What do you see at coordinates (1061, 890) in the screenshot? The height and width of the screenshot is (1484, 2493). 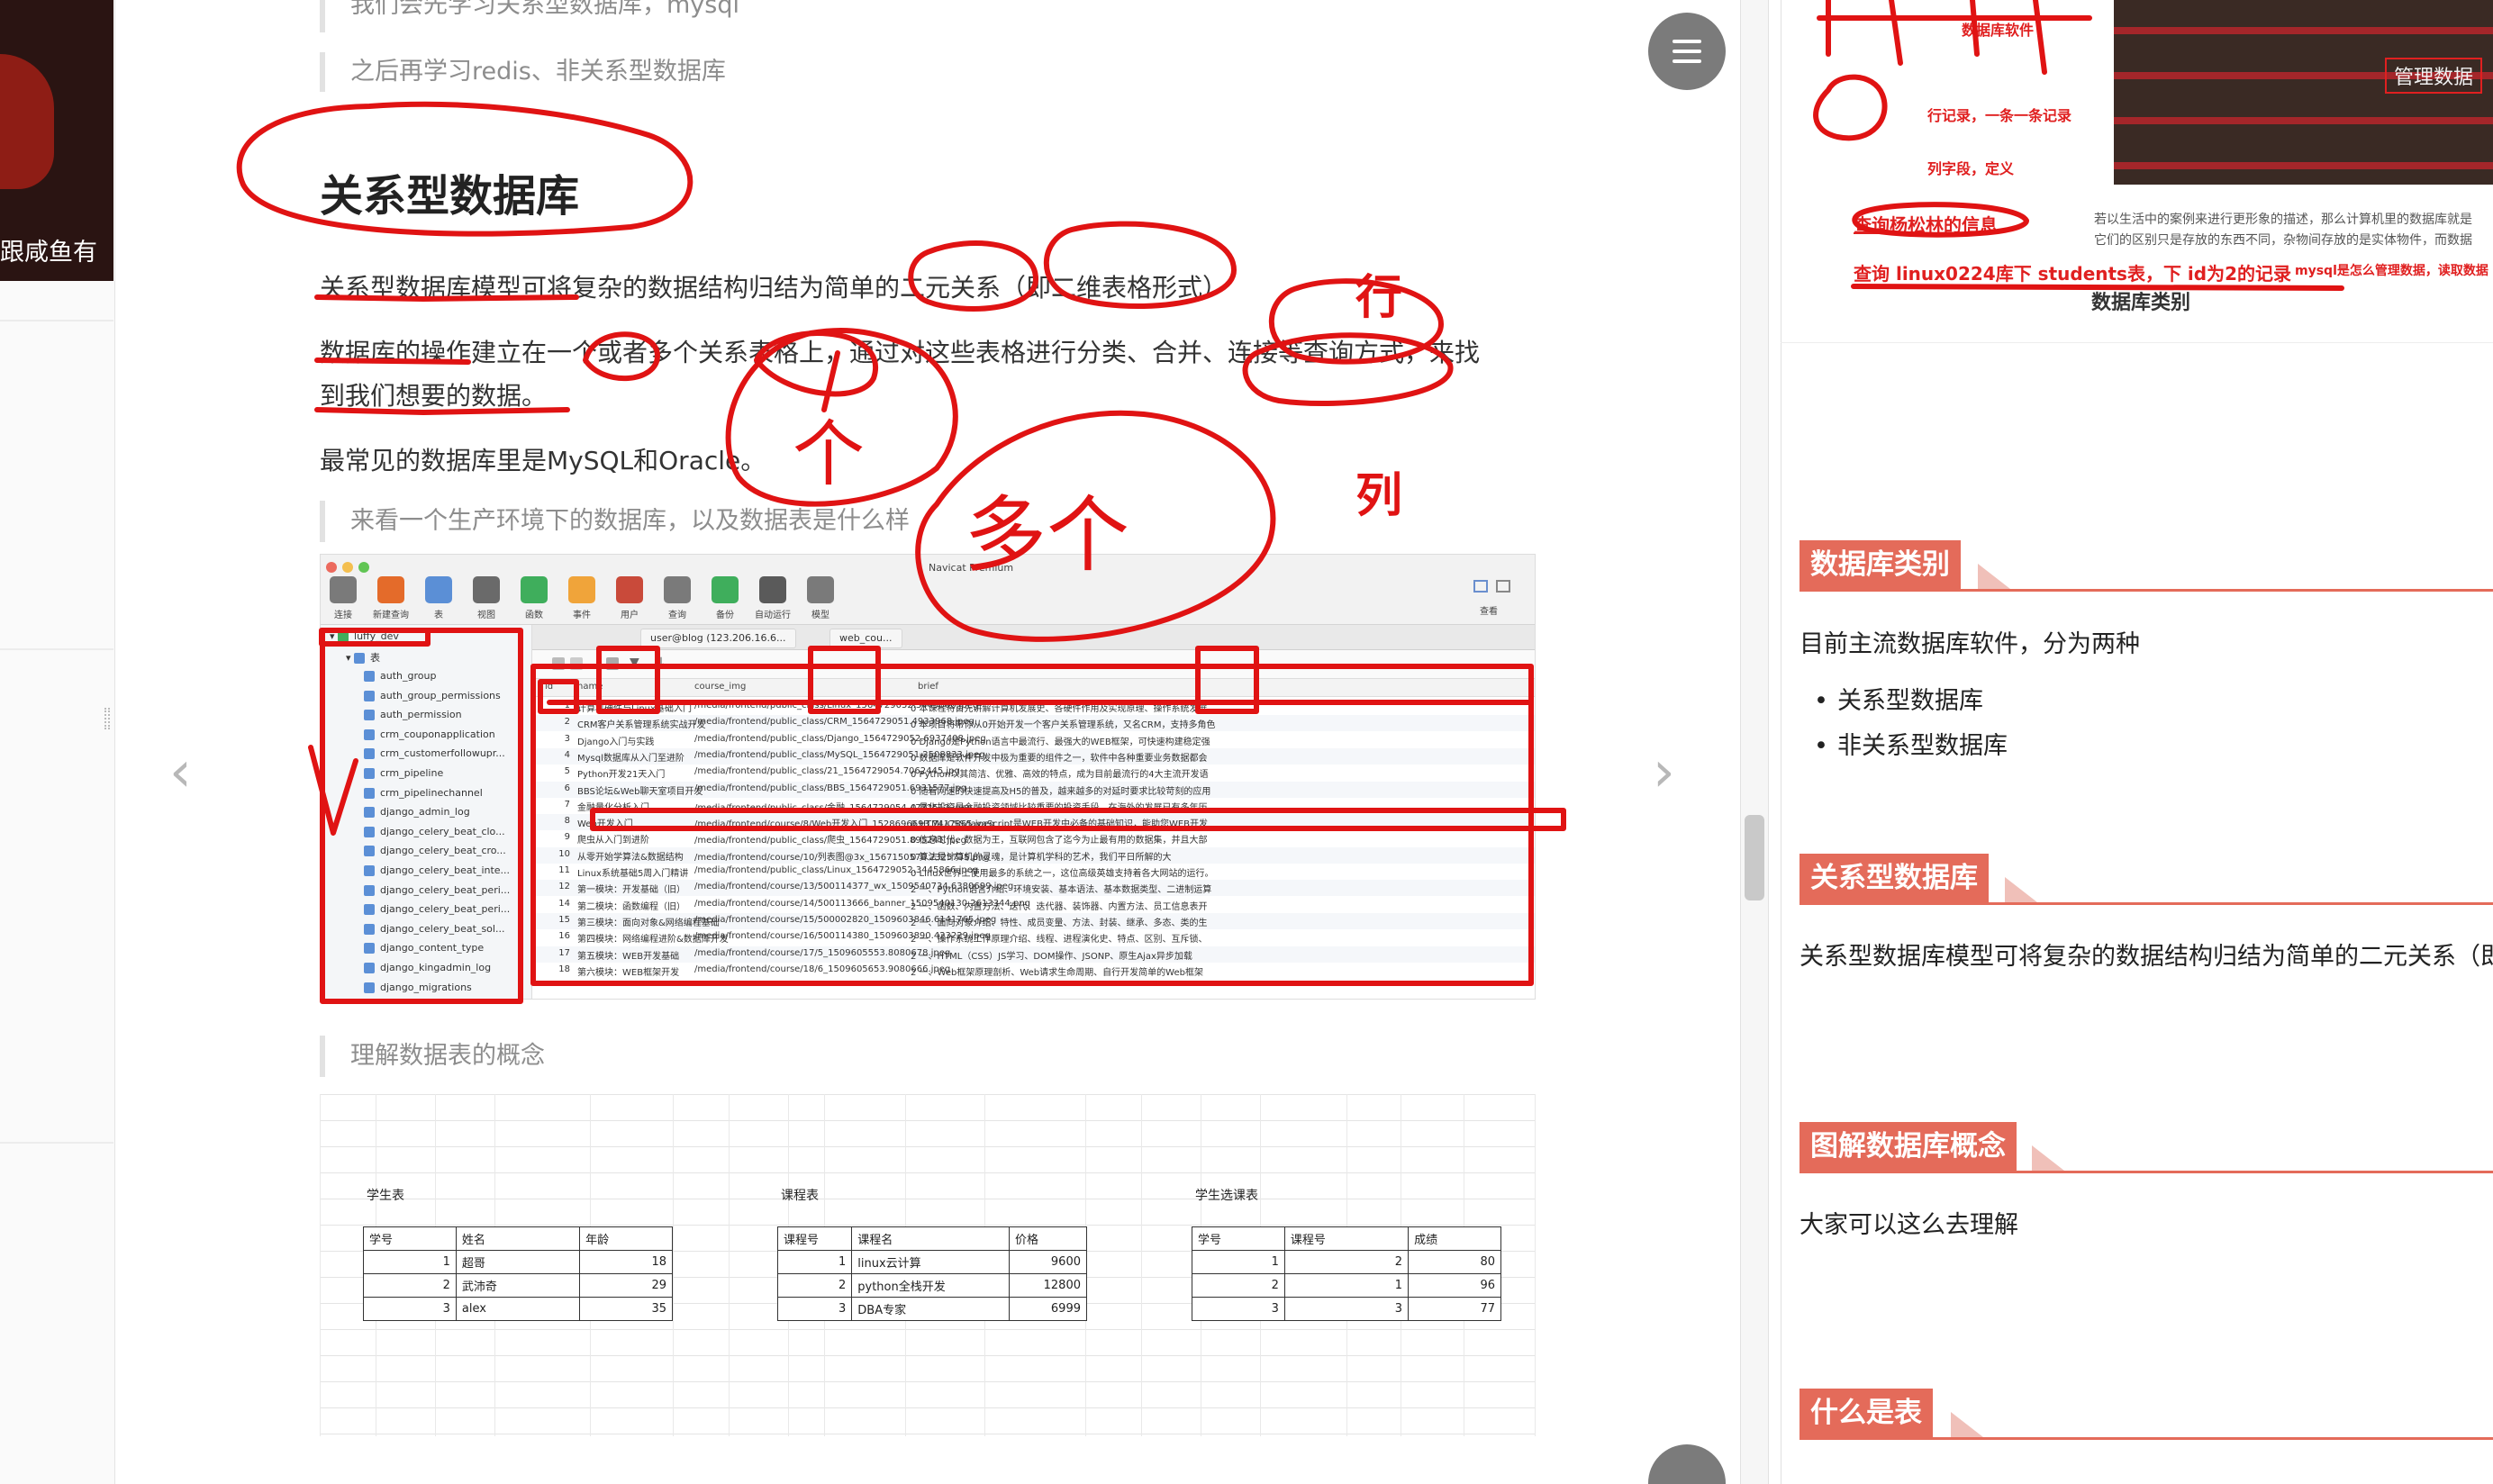 I see `table-cell: 2 一、Python语言介绍、环境安装、基本语法、基本数据类型、二进制运算` at bounding box center [1061, 890].